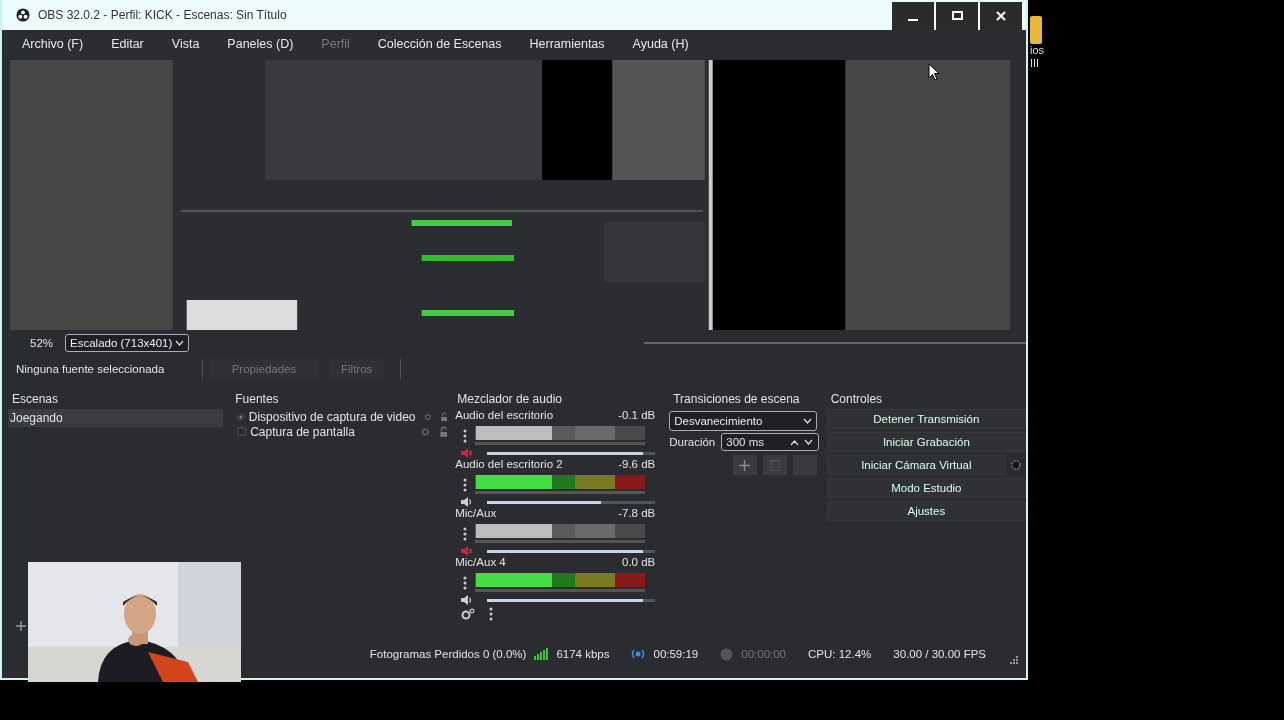 Image resolution: width=1284 pixels, height=720 pixels. I want to click on monitor-icon, so click(242, 431).